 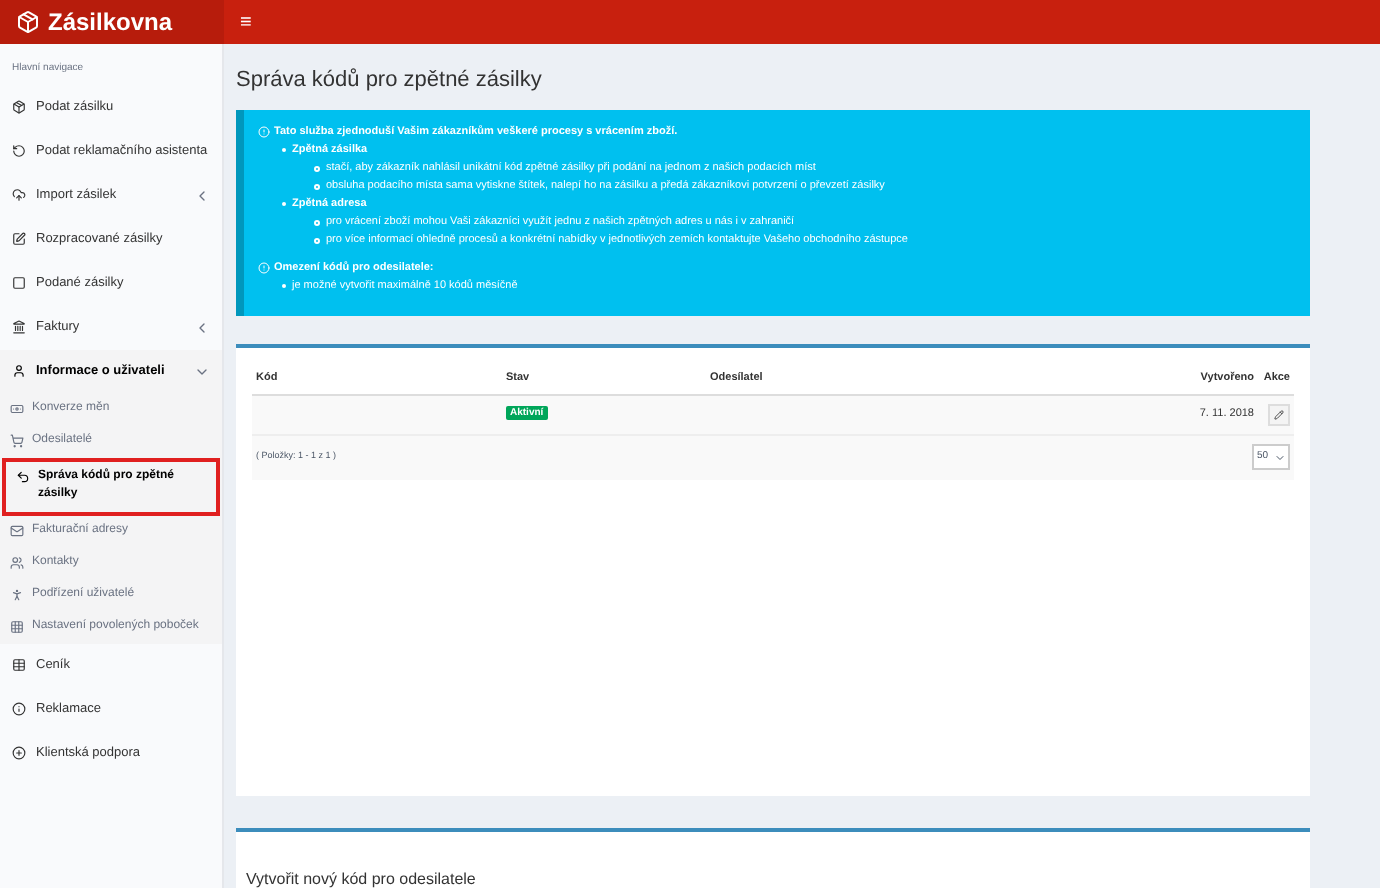 I want to click on page-title: Správa kódů pro zpětné zásilky, so click(x=390, y=81).